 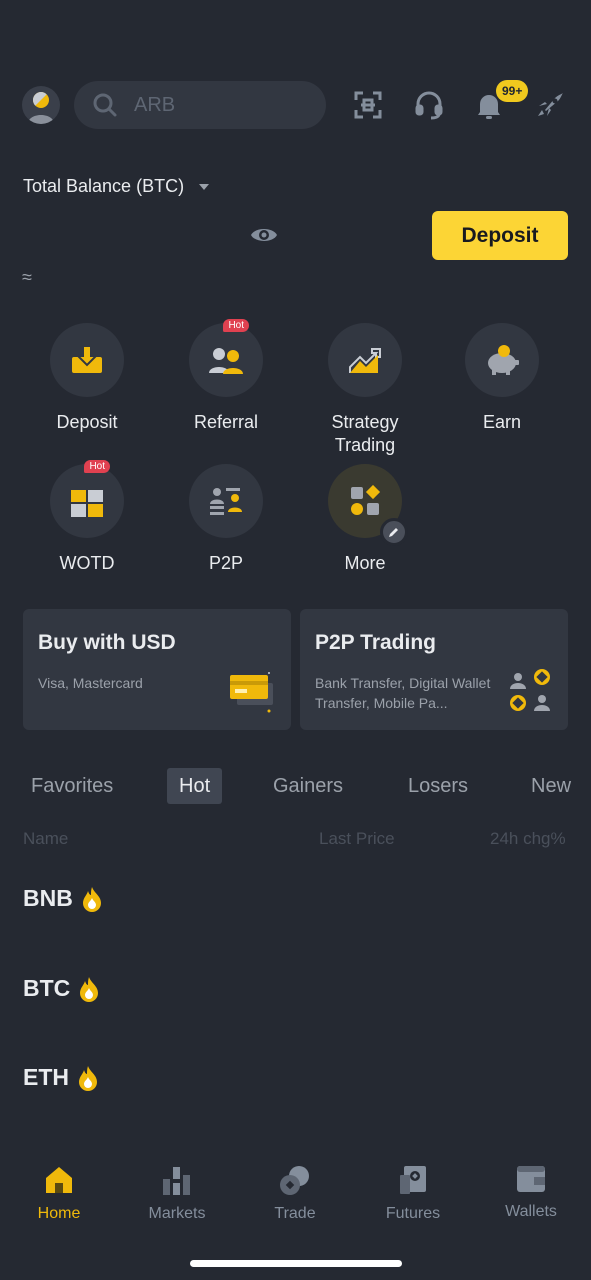 What do you see at coordinates (531, 1211) in the screenshot?
I see `nav-label: Wallets` at bounding box center [531, 1211].